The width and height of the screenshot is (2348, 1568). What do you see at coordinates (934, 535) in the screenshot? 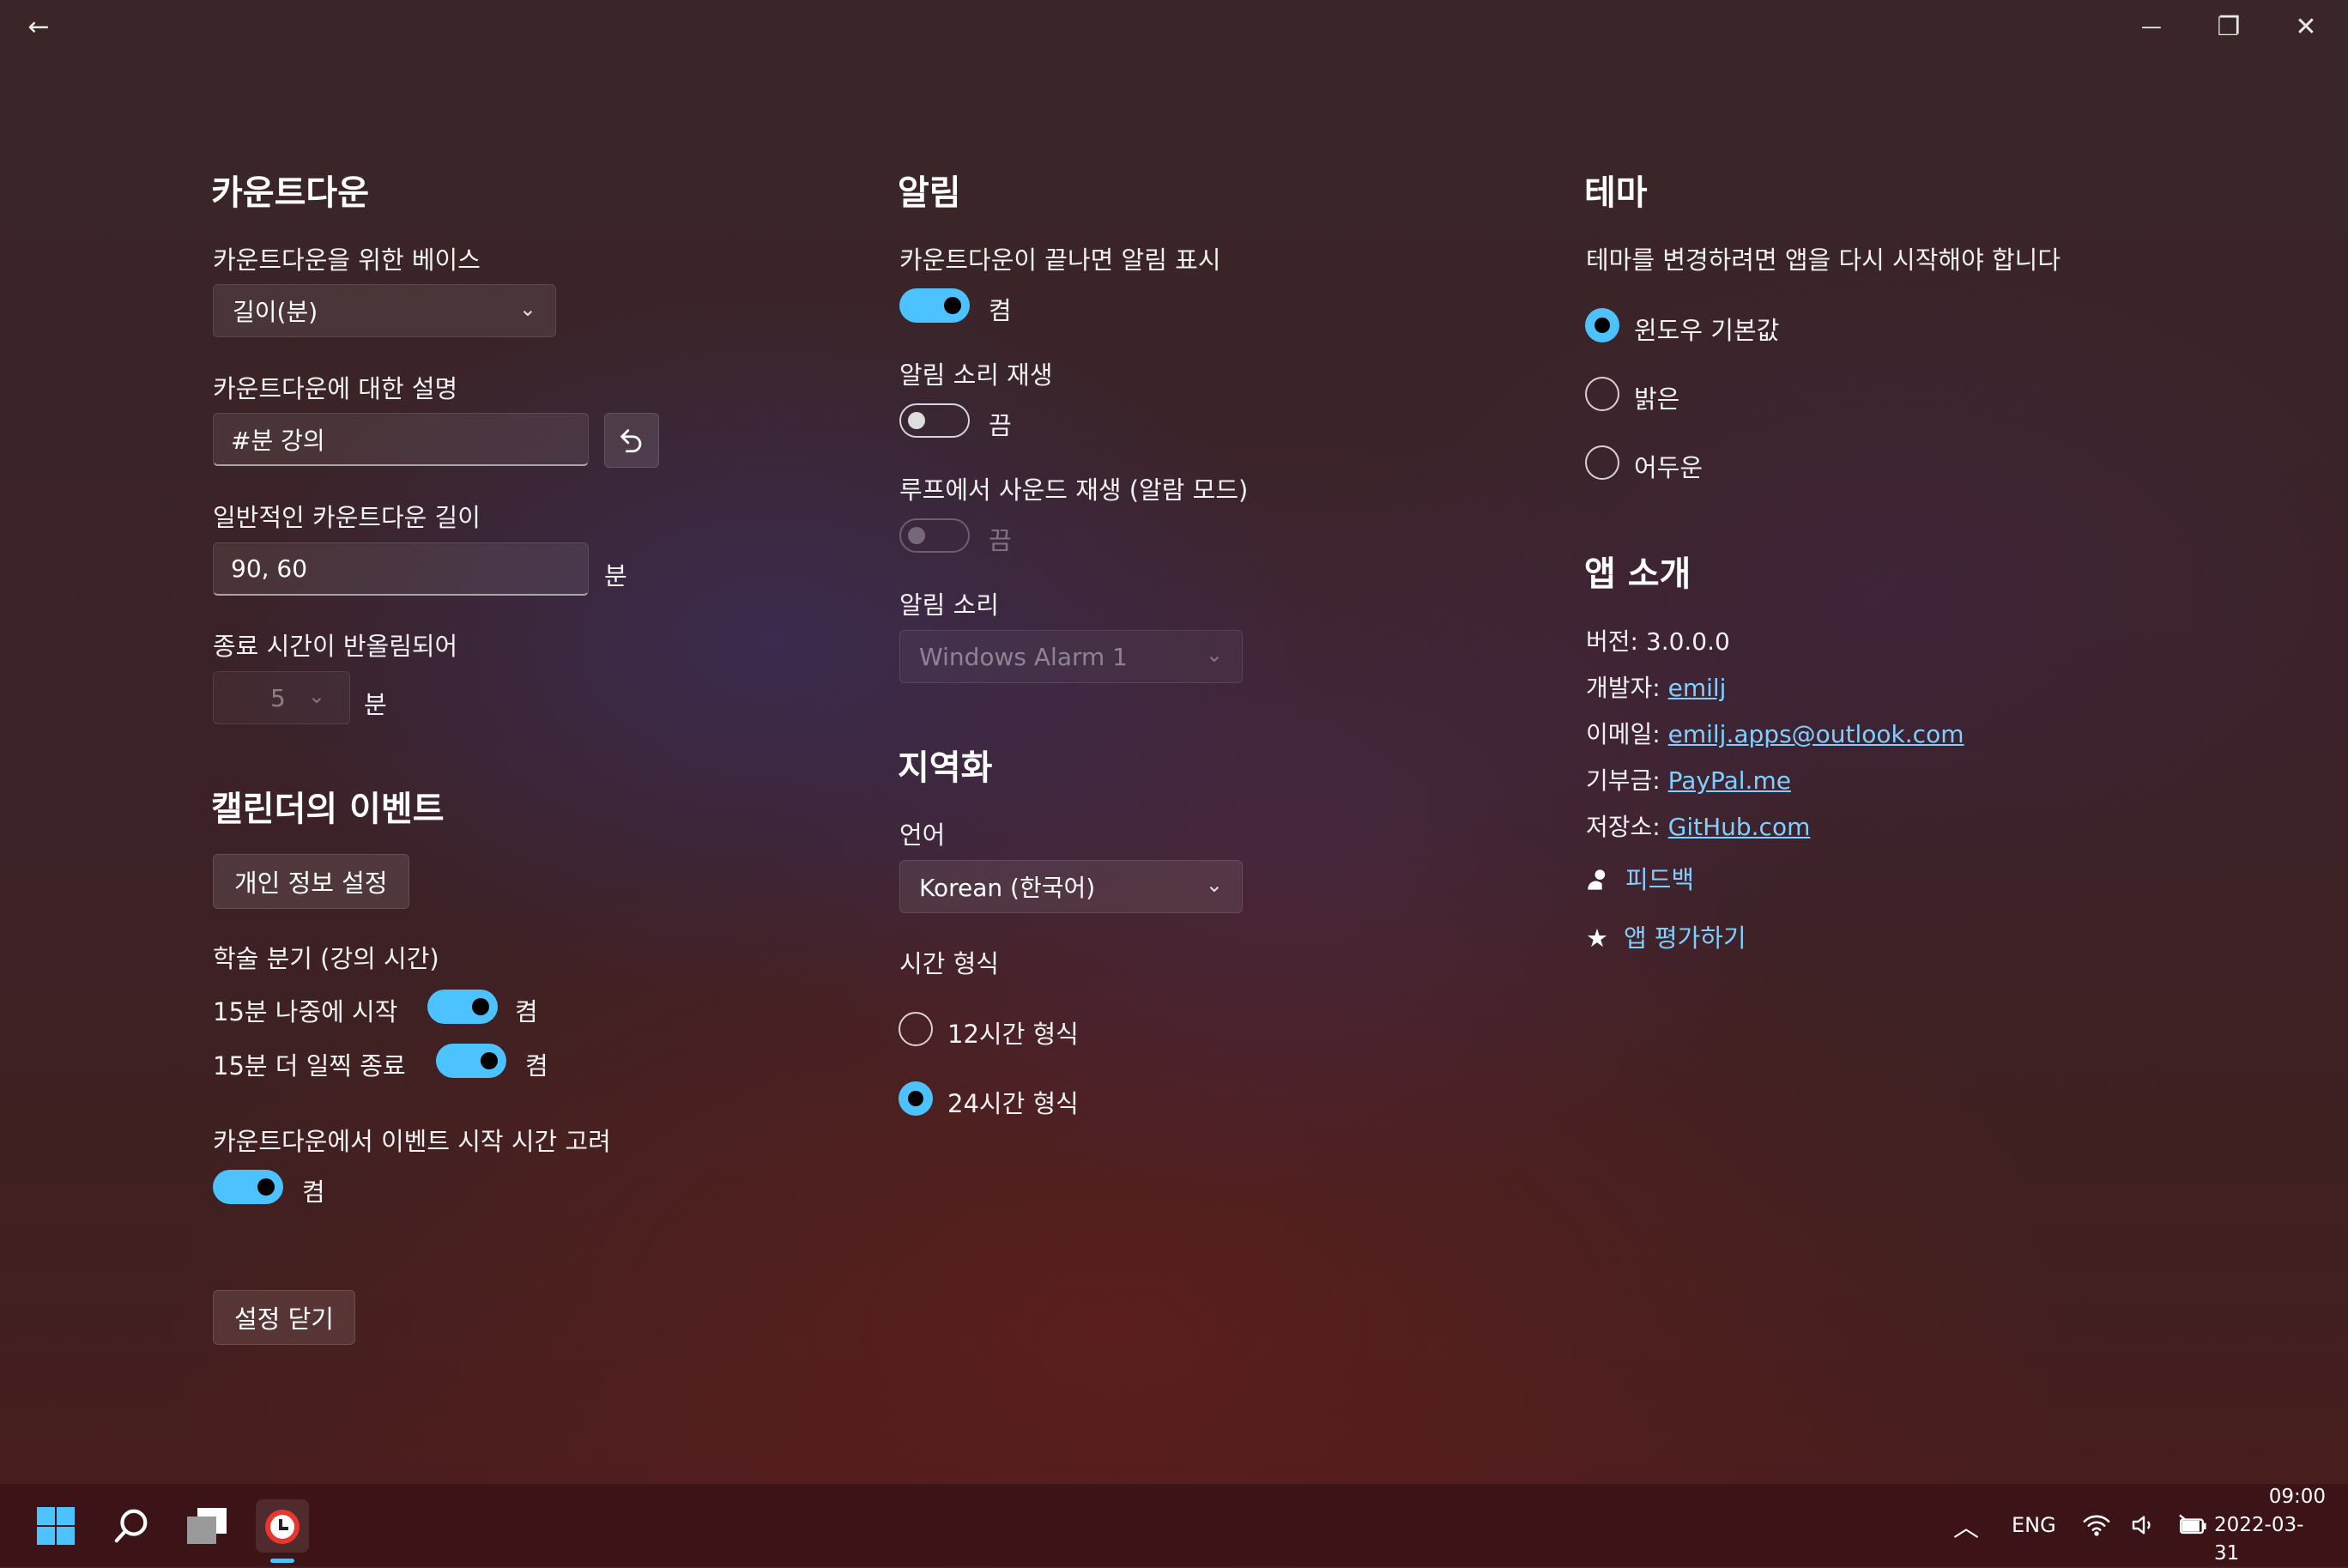
I see `loop-sound-toggle` at bounding box center [934, 535].